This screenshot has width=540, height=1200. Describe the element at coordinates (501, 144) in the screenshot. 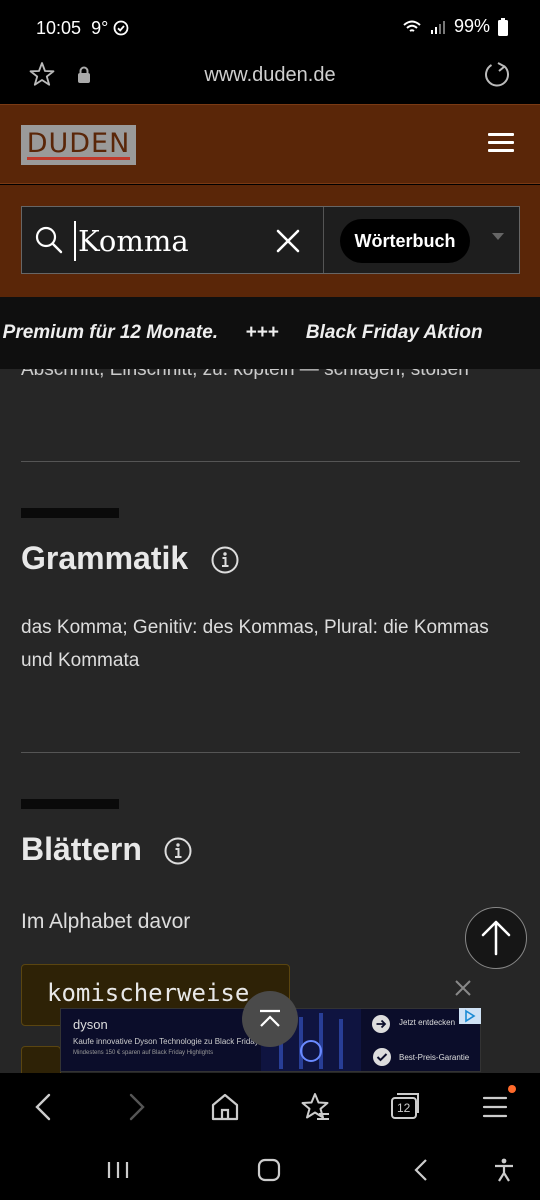

I see `hamburger-menu-icon` at that location.